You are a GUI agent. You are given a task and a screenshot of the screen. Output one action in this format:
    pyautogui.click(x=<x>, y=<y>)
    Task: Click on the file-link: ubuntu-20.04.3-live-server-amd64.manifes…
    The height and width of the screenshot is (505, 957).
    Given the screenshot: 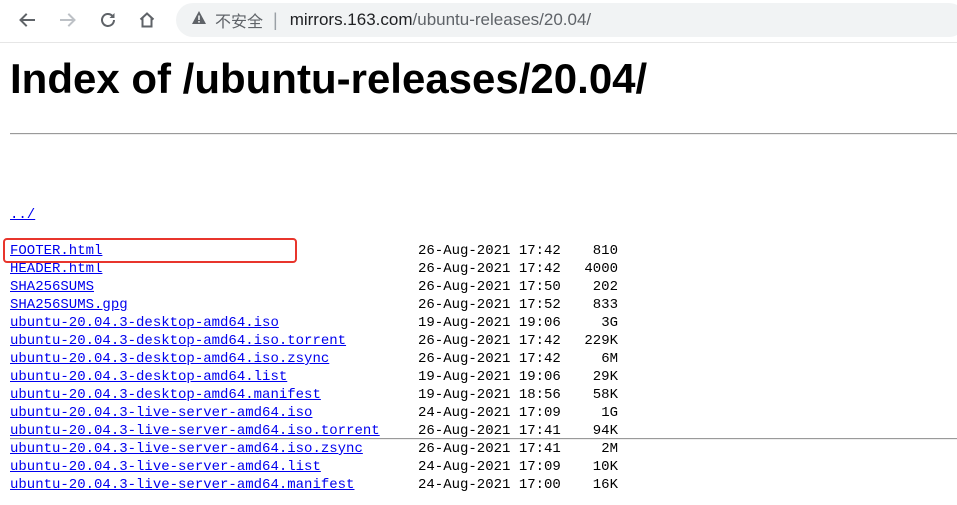 What is the action you would take?
    pyautogui.click(x=182, y=485)
    